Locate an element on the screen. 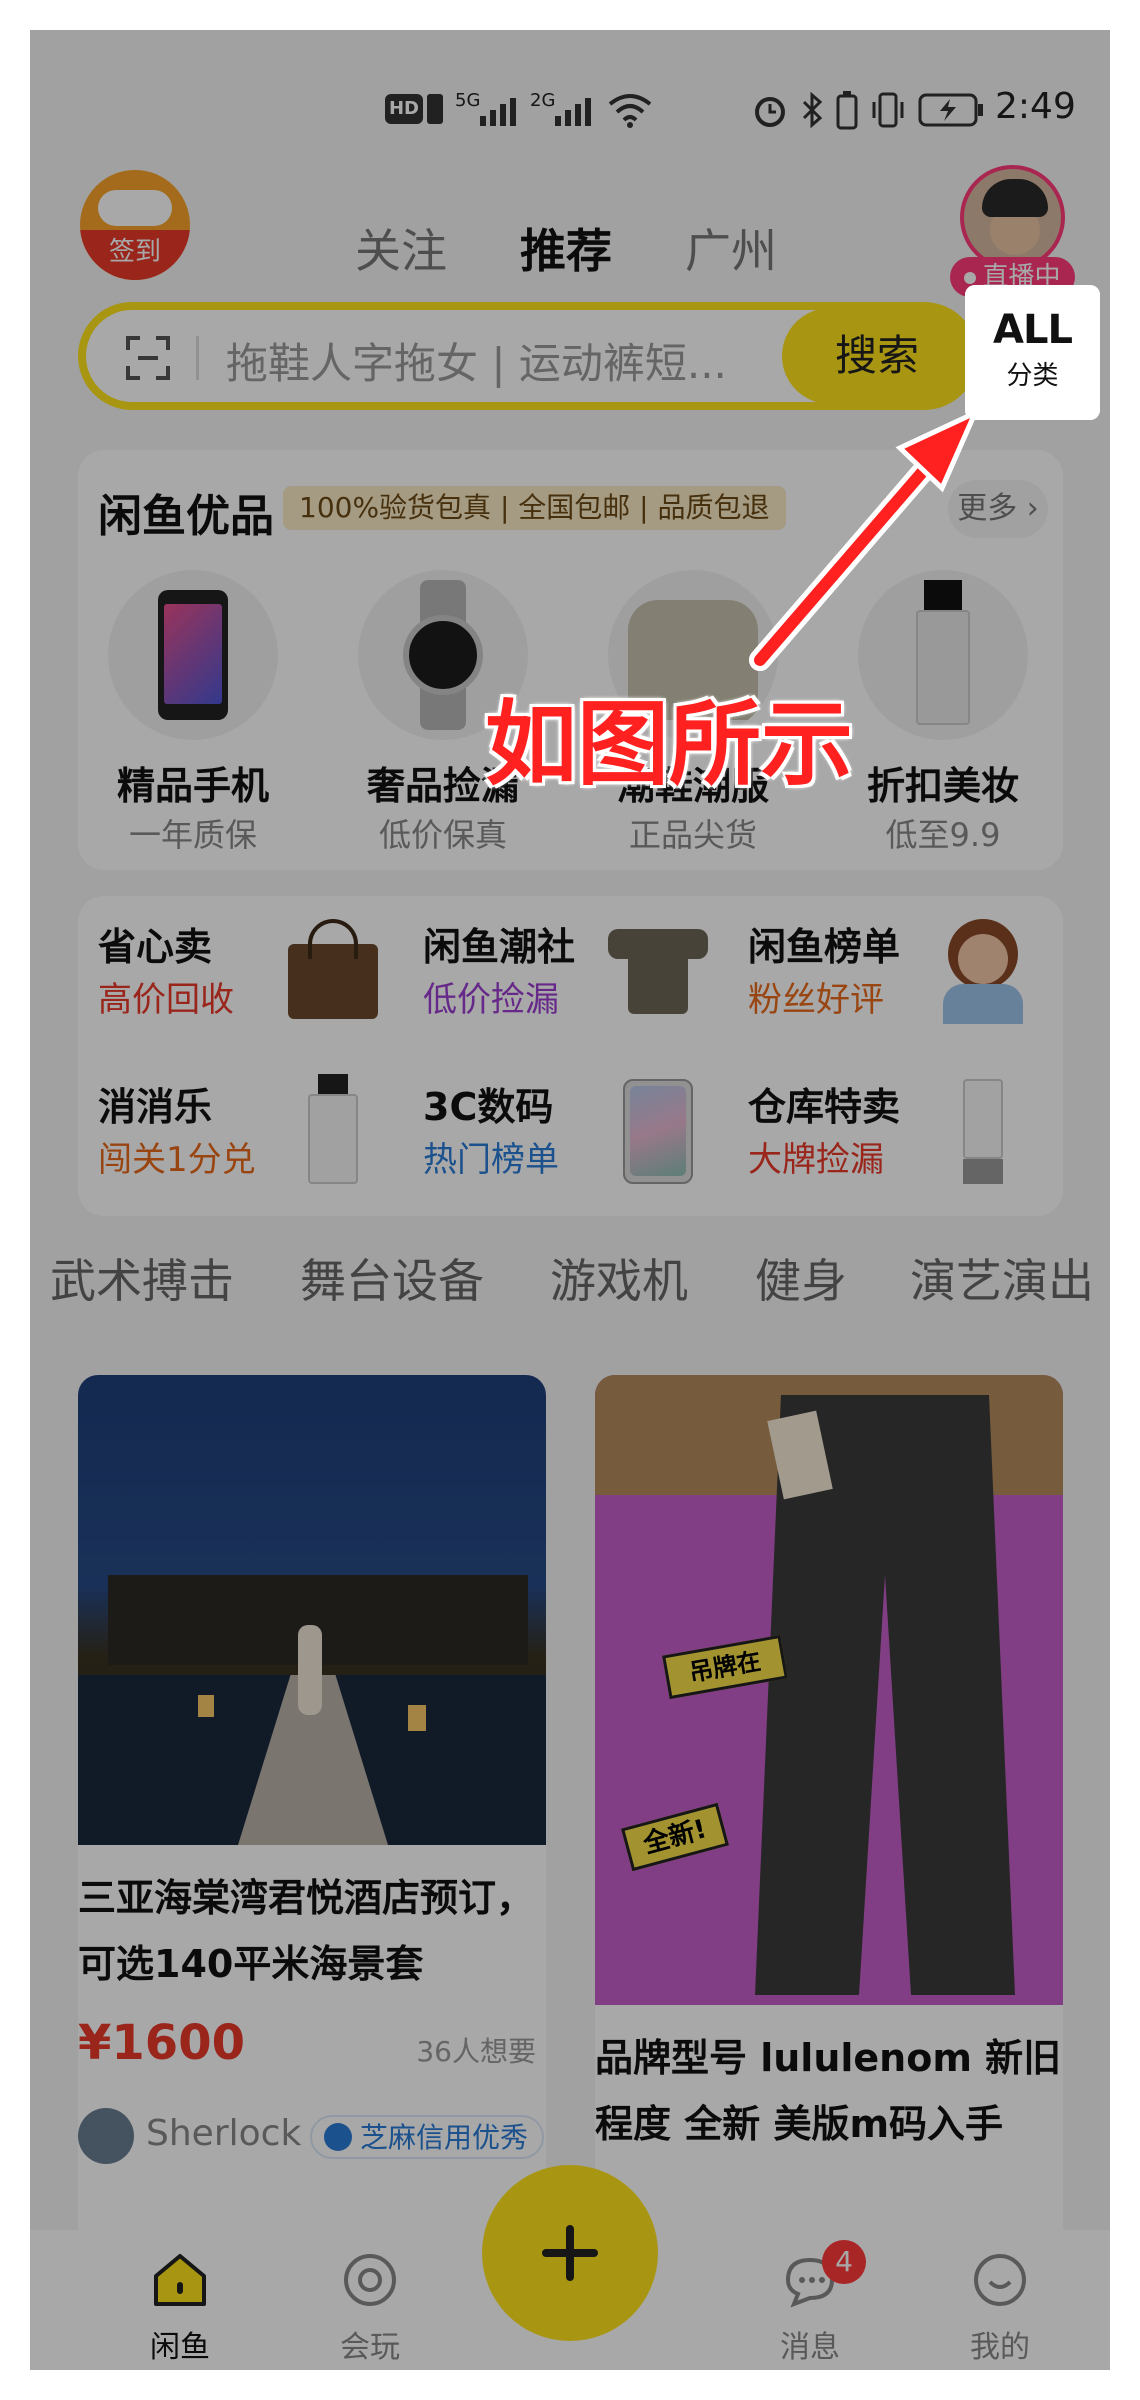 The width and height of the screenshot is (1140, 2400). tab-messages: 4 消息 is located at coordinates (810, 2300).